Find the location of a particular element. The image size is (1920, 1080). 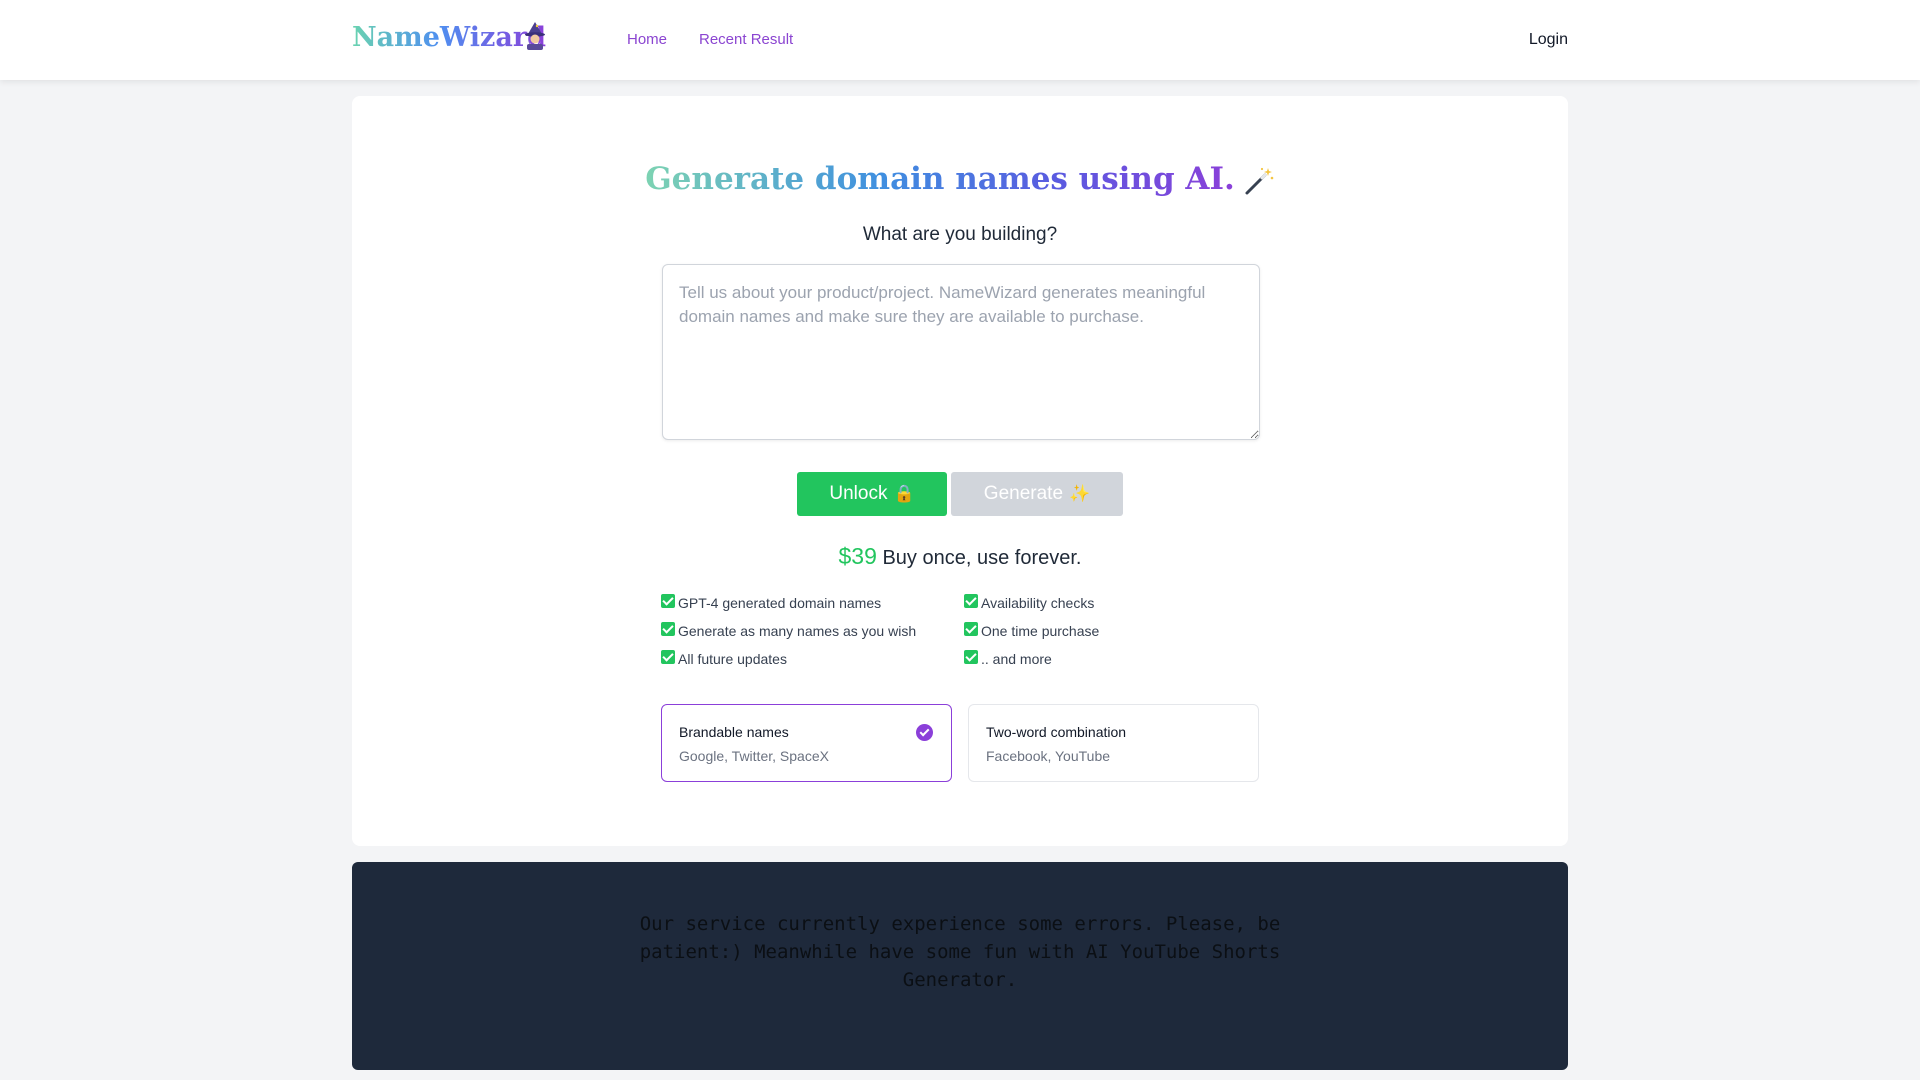

feature-item: .. and more is located at coordinates (1008, 659).